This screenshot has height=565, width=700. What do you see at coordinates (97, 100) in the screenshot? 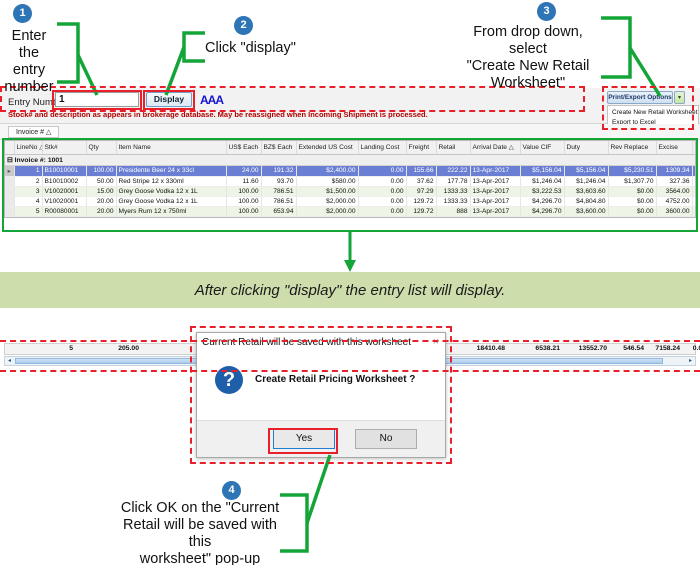
I see `entry-input-highlight` at bounding box center [97, 100].